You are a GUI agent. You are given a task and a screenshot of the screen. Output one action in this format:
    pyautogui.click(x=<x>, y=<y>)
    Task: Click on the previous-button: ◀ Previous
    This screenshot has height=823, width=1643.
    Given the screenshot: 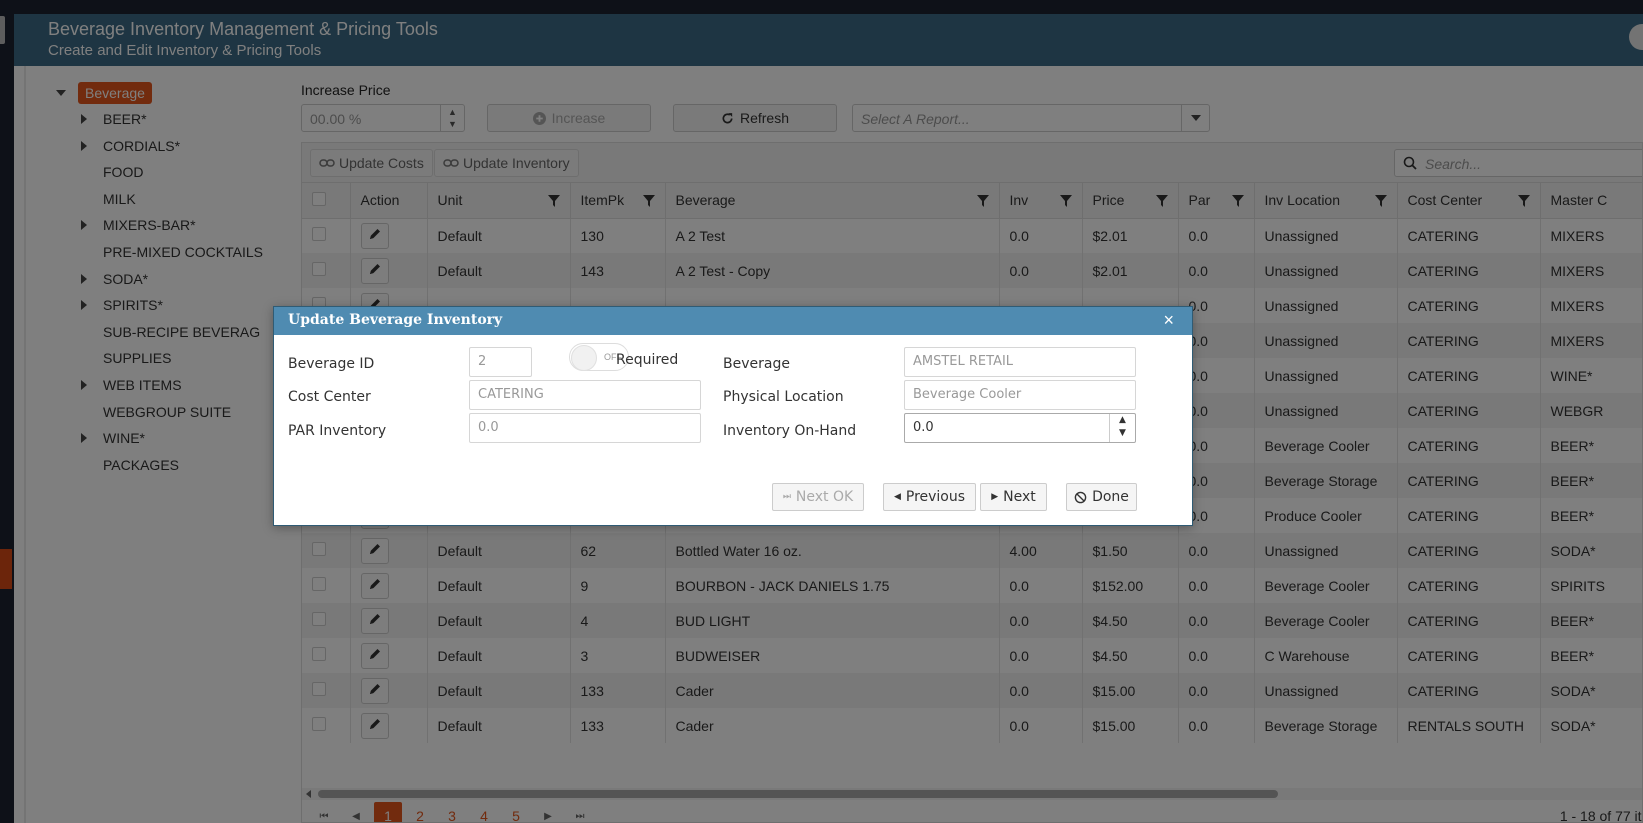 What is the action you would take?
    pyautogui.click(x=929, y=497)
    